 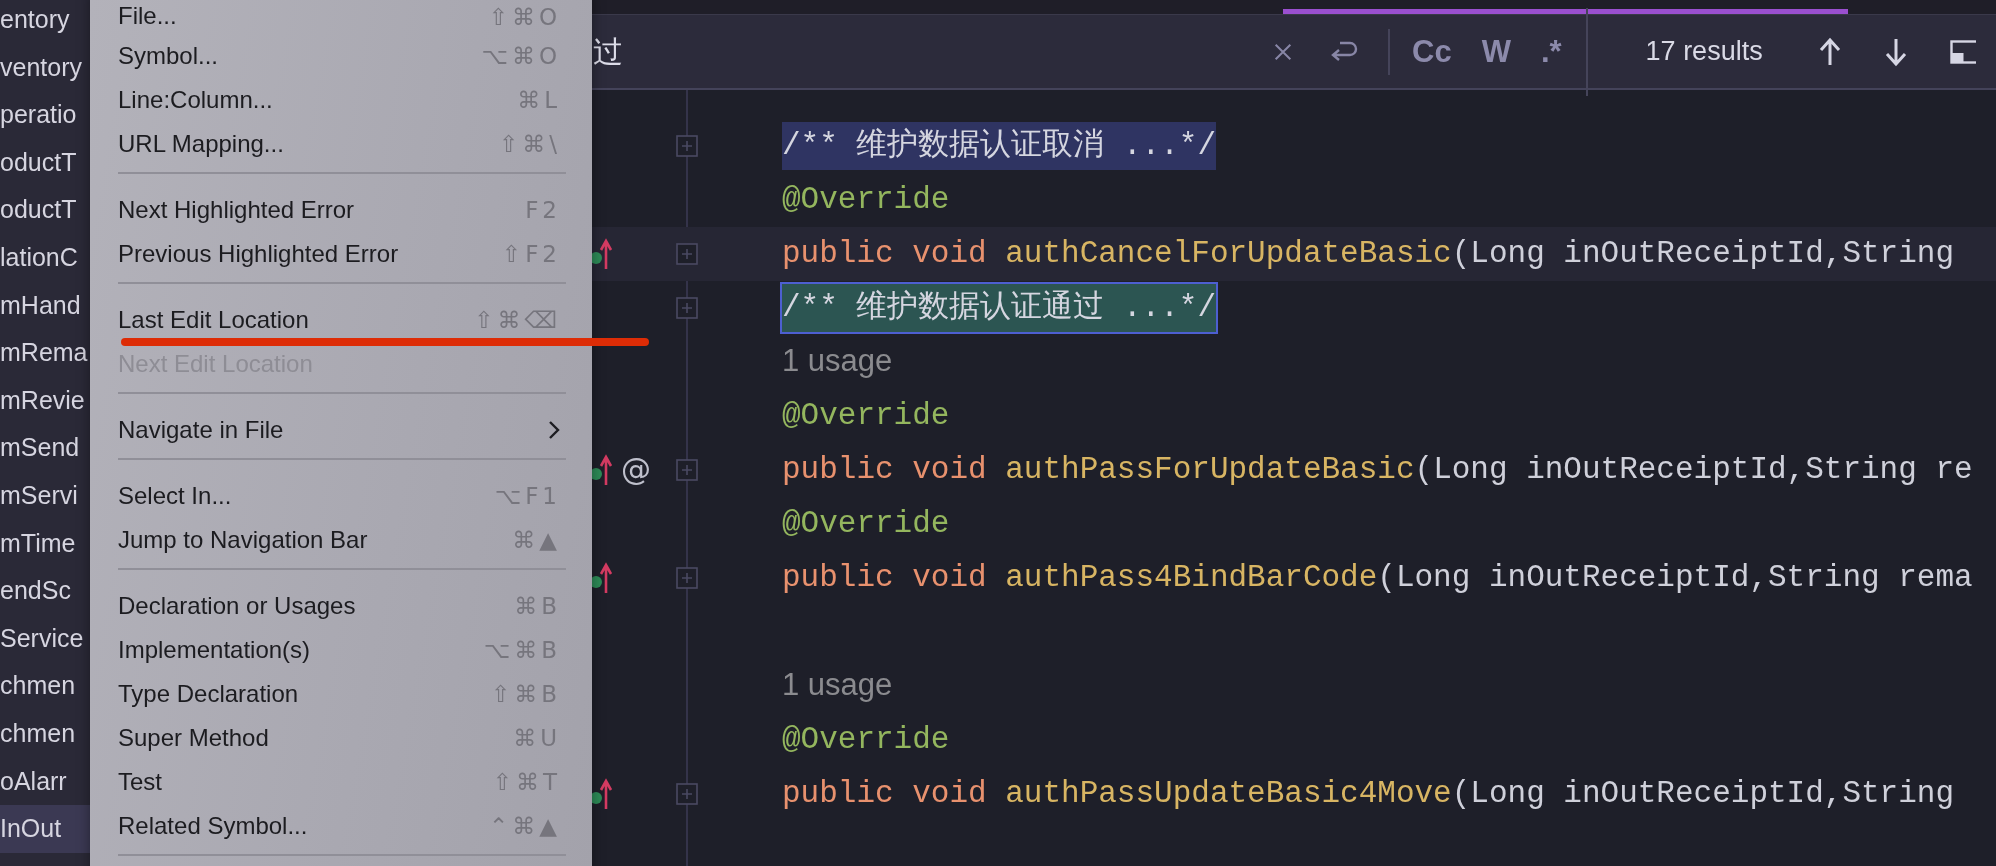 What do you see at coordinates (1551, 51) in the screenshot?
I see `search-option-toggle: .*` at bounding box center [1551, 51].